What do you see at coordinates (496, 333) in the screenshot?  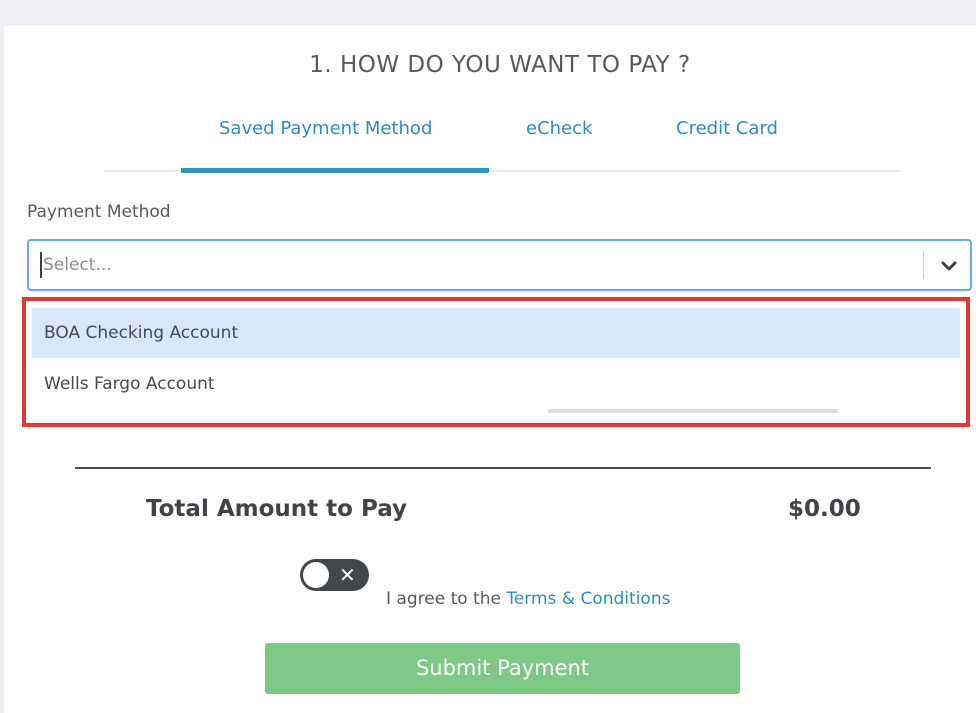 I see `option-boa-checking-account: BOA Checking Account` at bounding box center [496, 333].